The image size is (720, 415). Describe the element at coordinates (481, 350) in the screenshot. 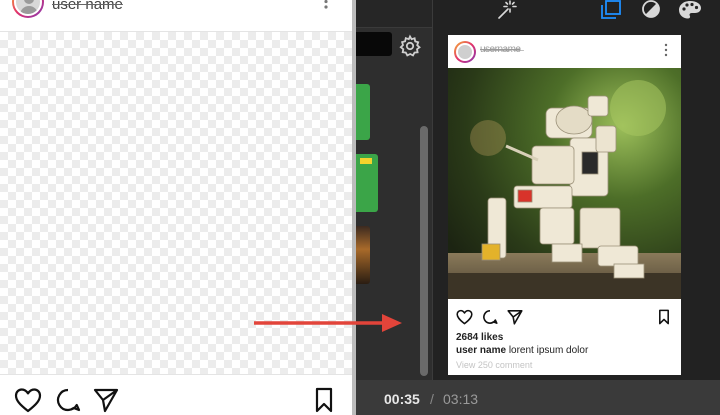

I see `caption-username: user name` at that location.